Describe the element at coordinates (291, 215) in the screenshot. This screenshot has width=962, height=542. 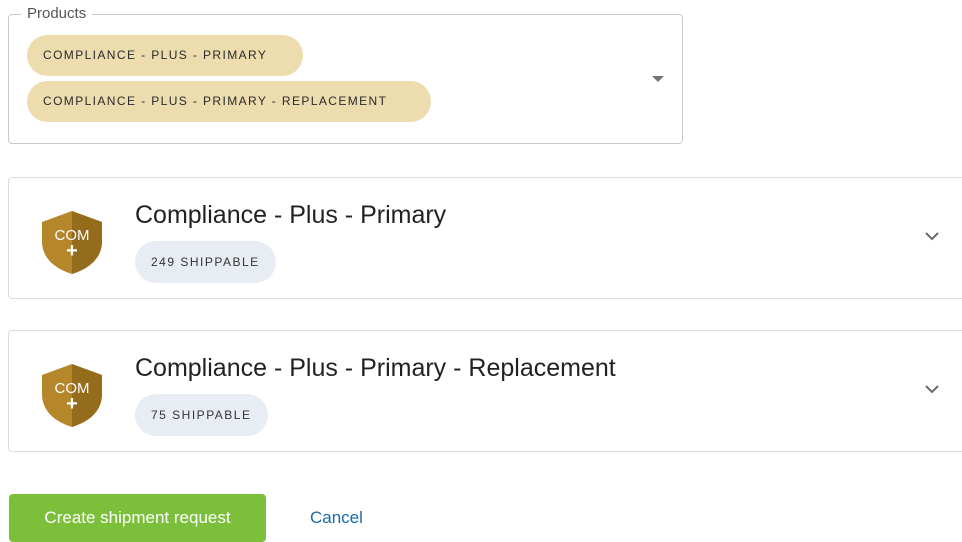
I see `product-title: Compliance - Plus - Primary` at that location.